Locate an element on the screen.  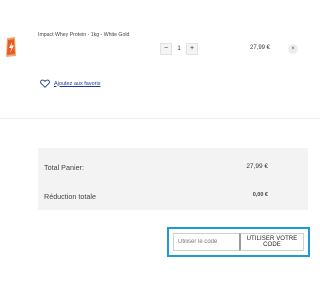
close-icon: × is located at coordinates (293, 49).